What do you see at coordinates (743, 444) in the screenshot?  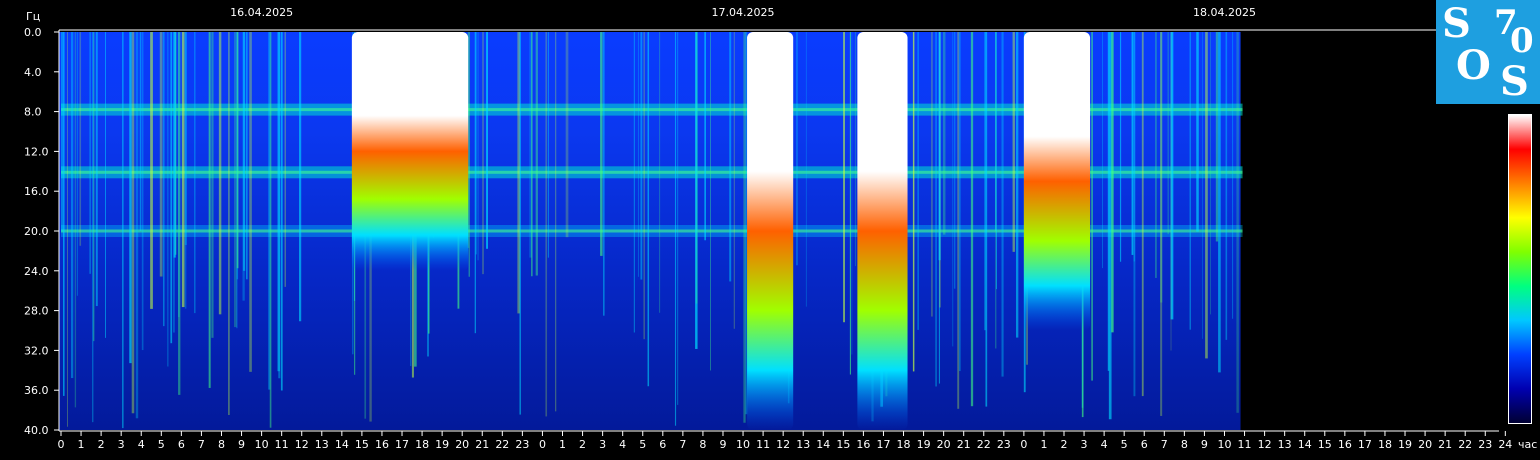 I see `x-tick-label: 10` at bounding box center [743, 444].